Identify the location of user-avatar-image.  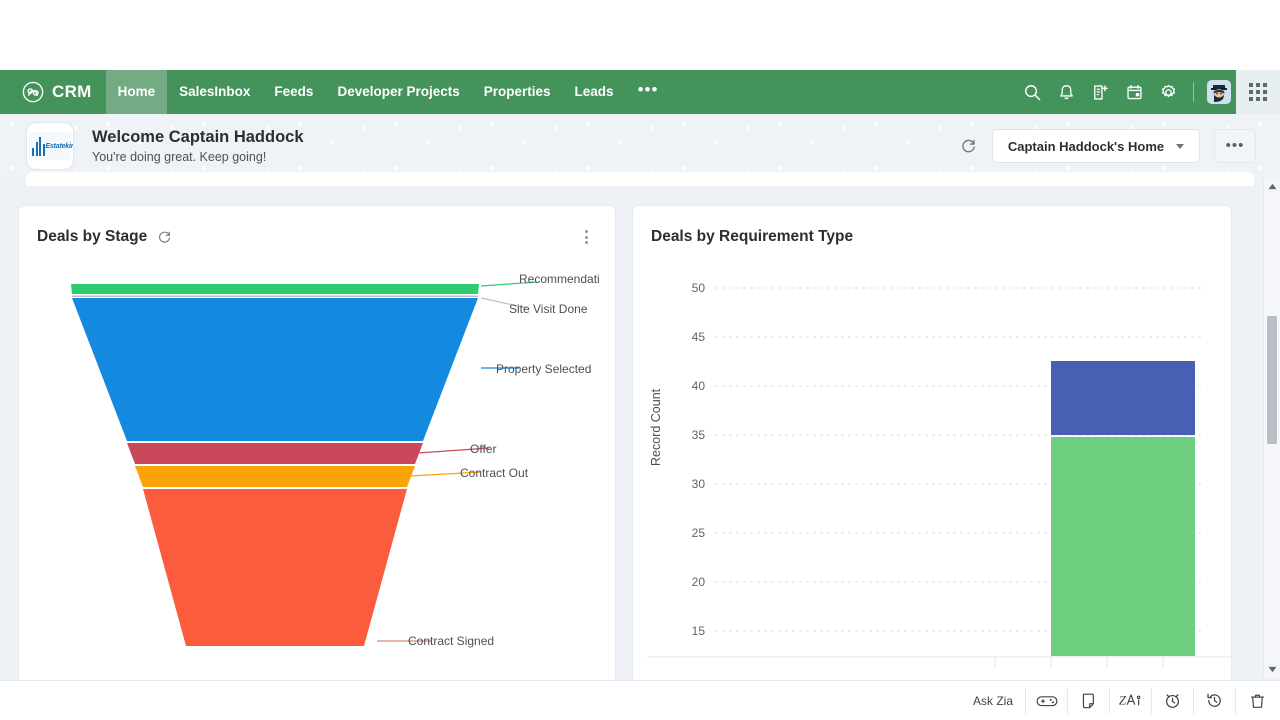
(1219, 92).